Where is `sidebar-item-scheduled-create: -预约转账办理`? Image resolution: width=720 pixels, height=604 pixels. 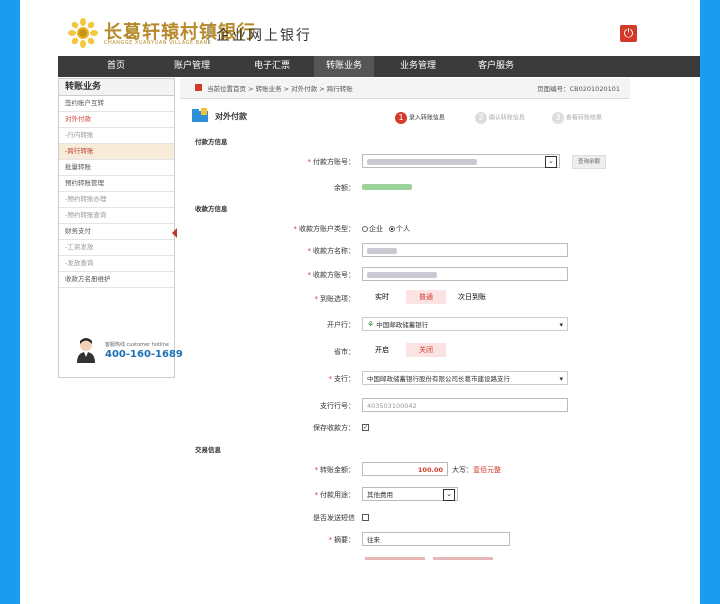
sidebar-item-scheduled-create: -预约转账办理 is located at coordinates (116, 200).